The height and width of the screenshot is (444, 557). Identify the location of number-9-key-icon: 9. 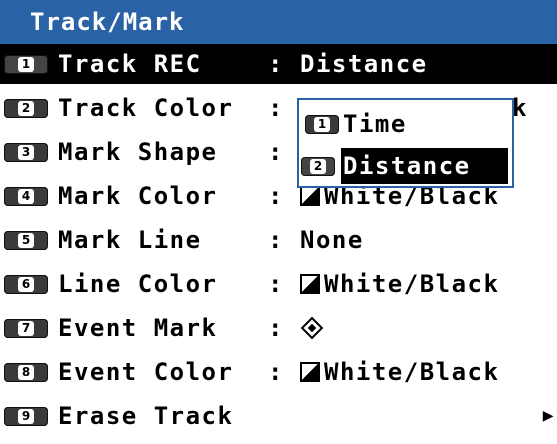
(26, 416).